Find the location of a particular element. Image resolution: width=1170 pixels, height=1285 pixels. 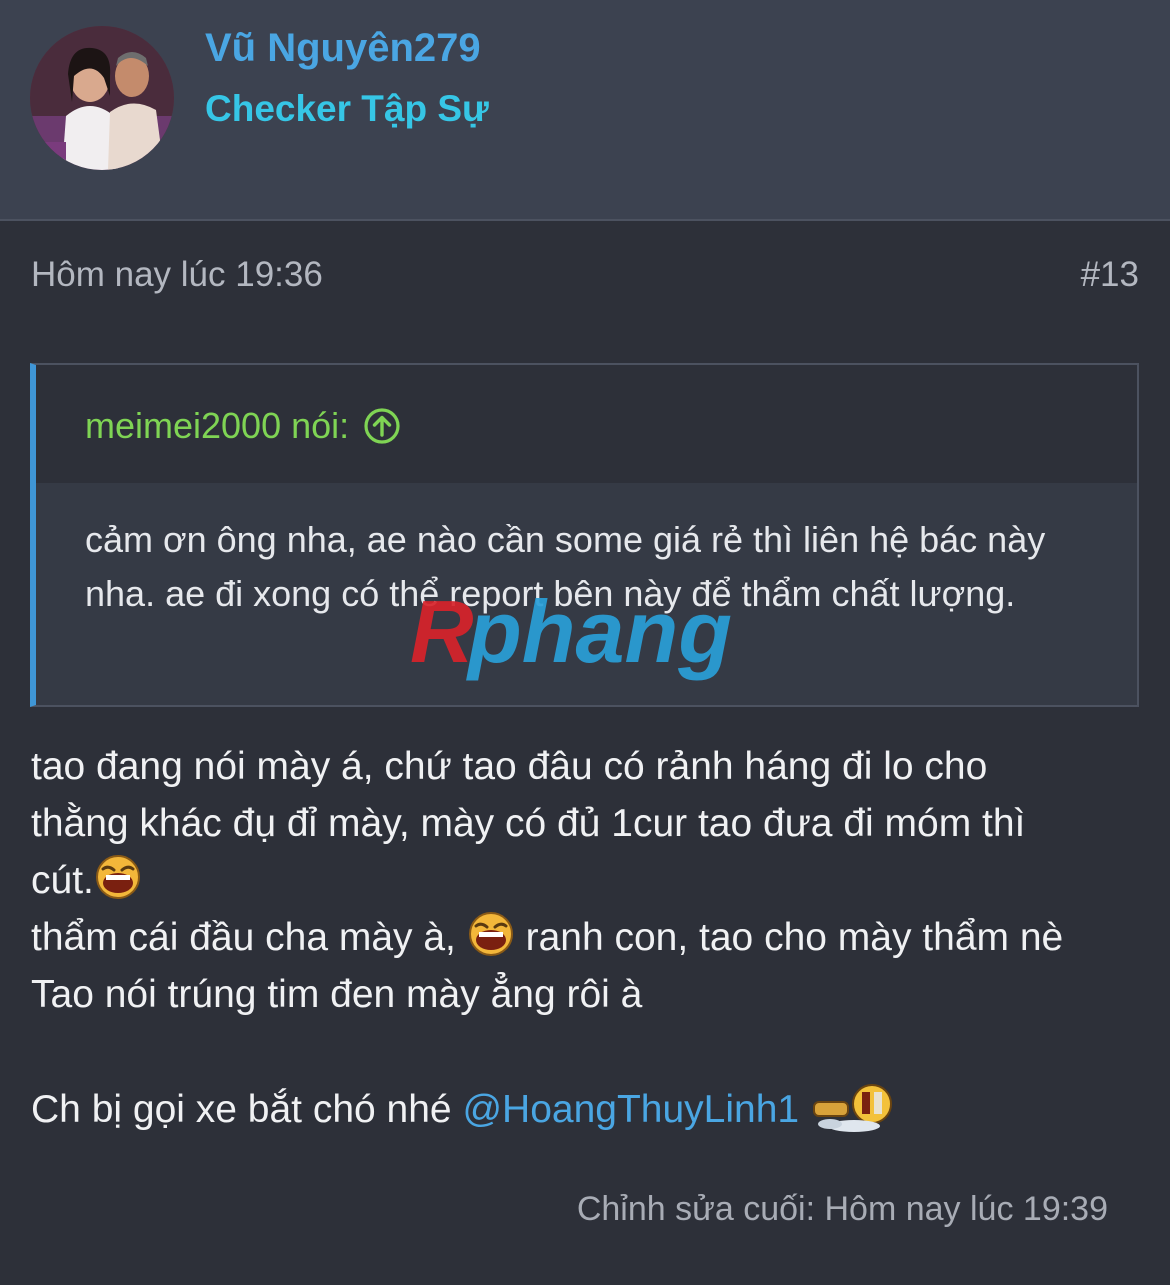

post-line-3: cút. is located at coordinates (591, 880).